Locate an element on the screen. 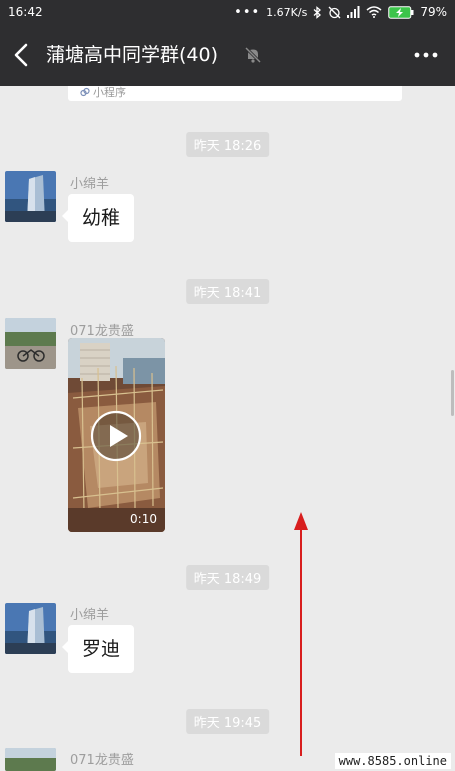  scrollbar is located at coordinates (452, 393).